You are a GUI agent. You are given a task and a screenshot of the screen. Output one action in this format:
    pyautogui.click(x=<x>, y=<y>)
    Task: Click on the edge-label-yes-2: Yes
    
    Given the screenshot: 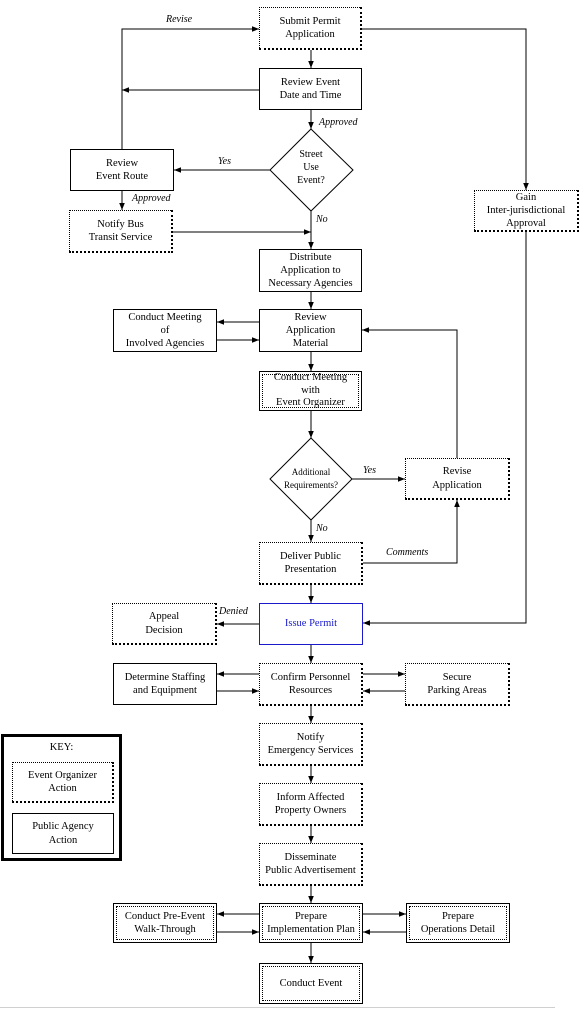 What is the action you would take?
    pyautogui.click(x=369, y=470)
    